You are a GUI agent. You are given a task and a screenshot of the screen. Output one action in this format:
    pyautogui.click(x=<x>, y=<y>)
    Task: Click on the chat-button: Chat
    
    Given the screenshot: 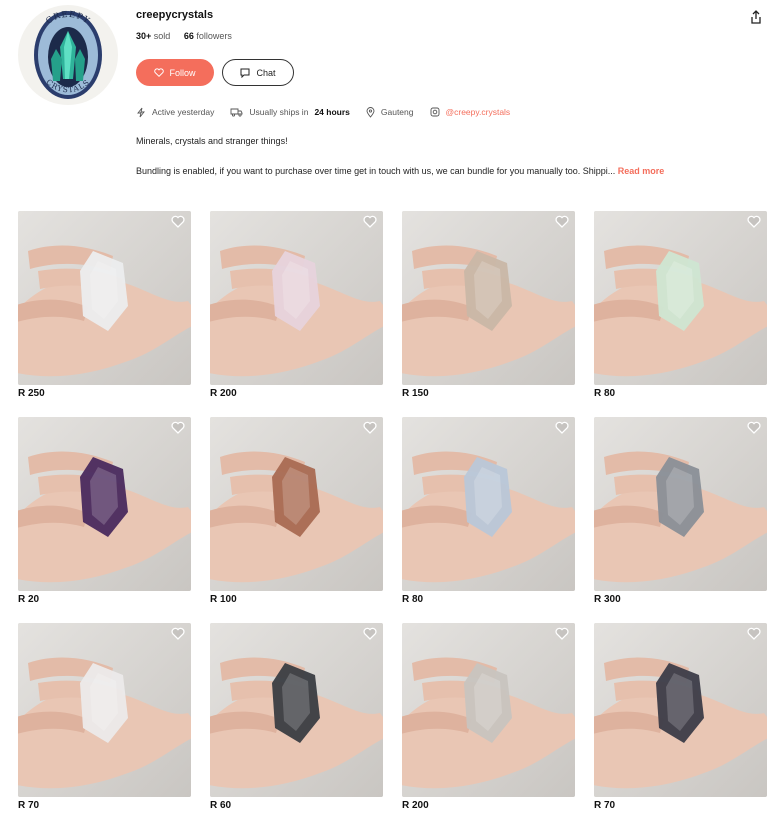 What is the action you would take?
    pyautogui.click(x=258, y=72)
    